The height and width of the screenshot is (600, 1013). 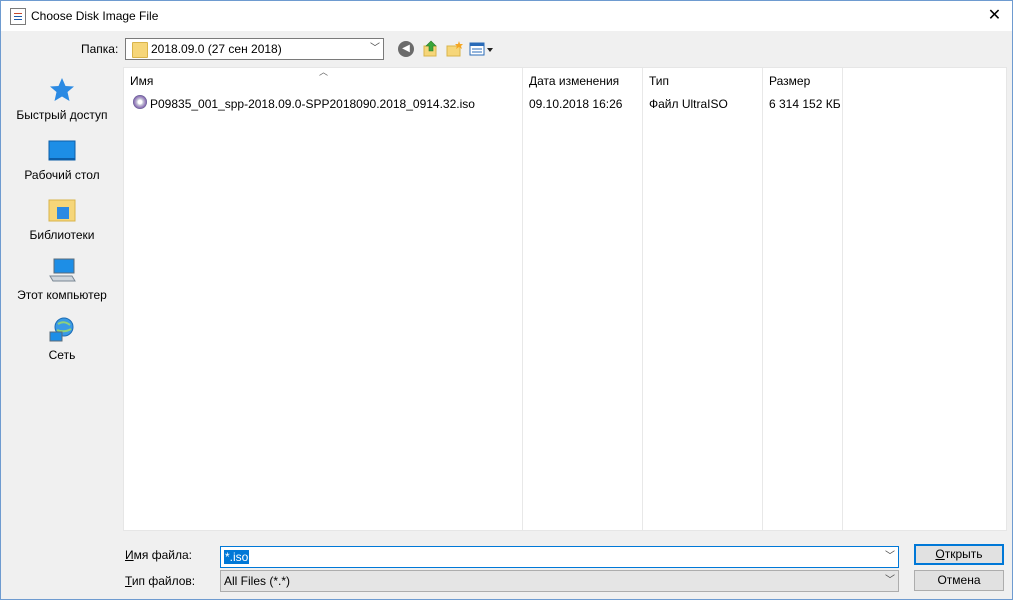 I want to click on column-header-name: Имя, so click(x=141, y=81).